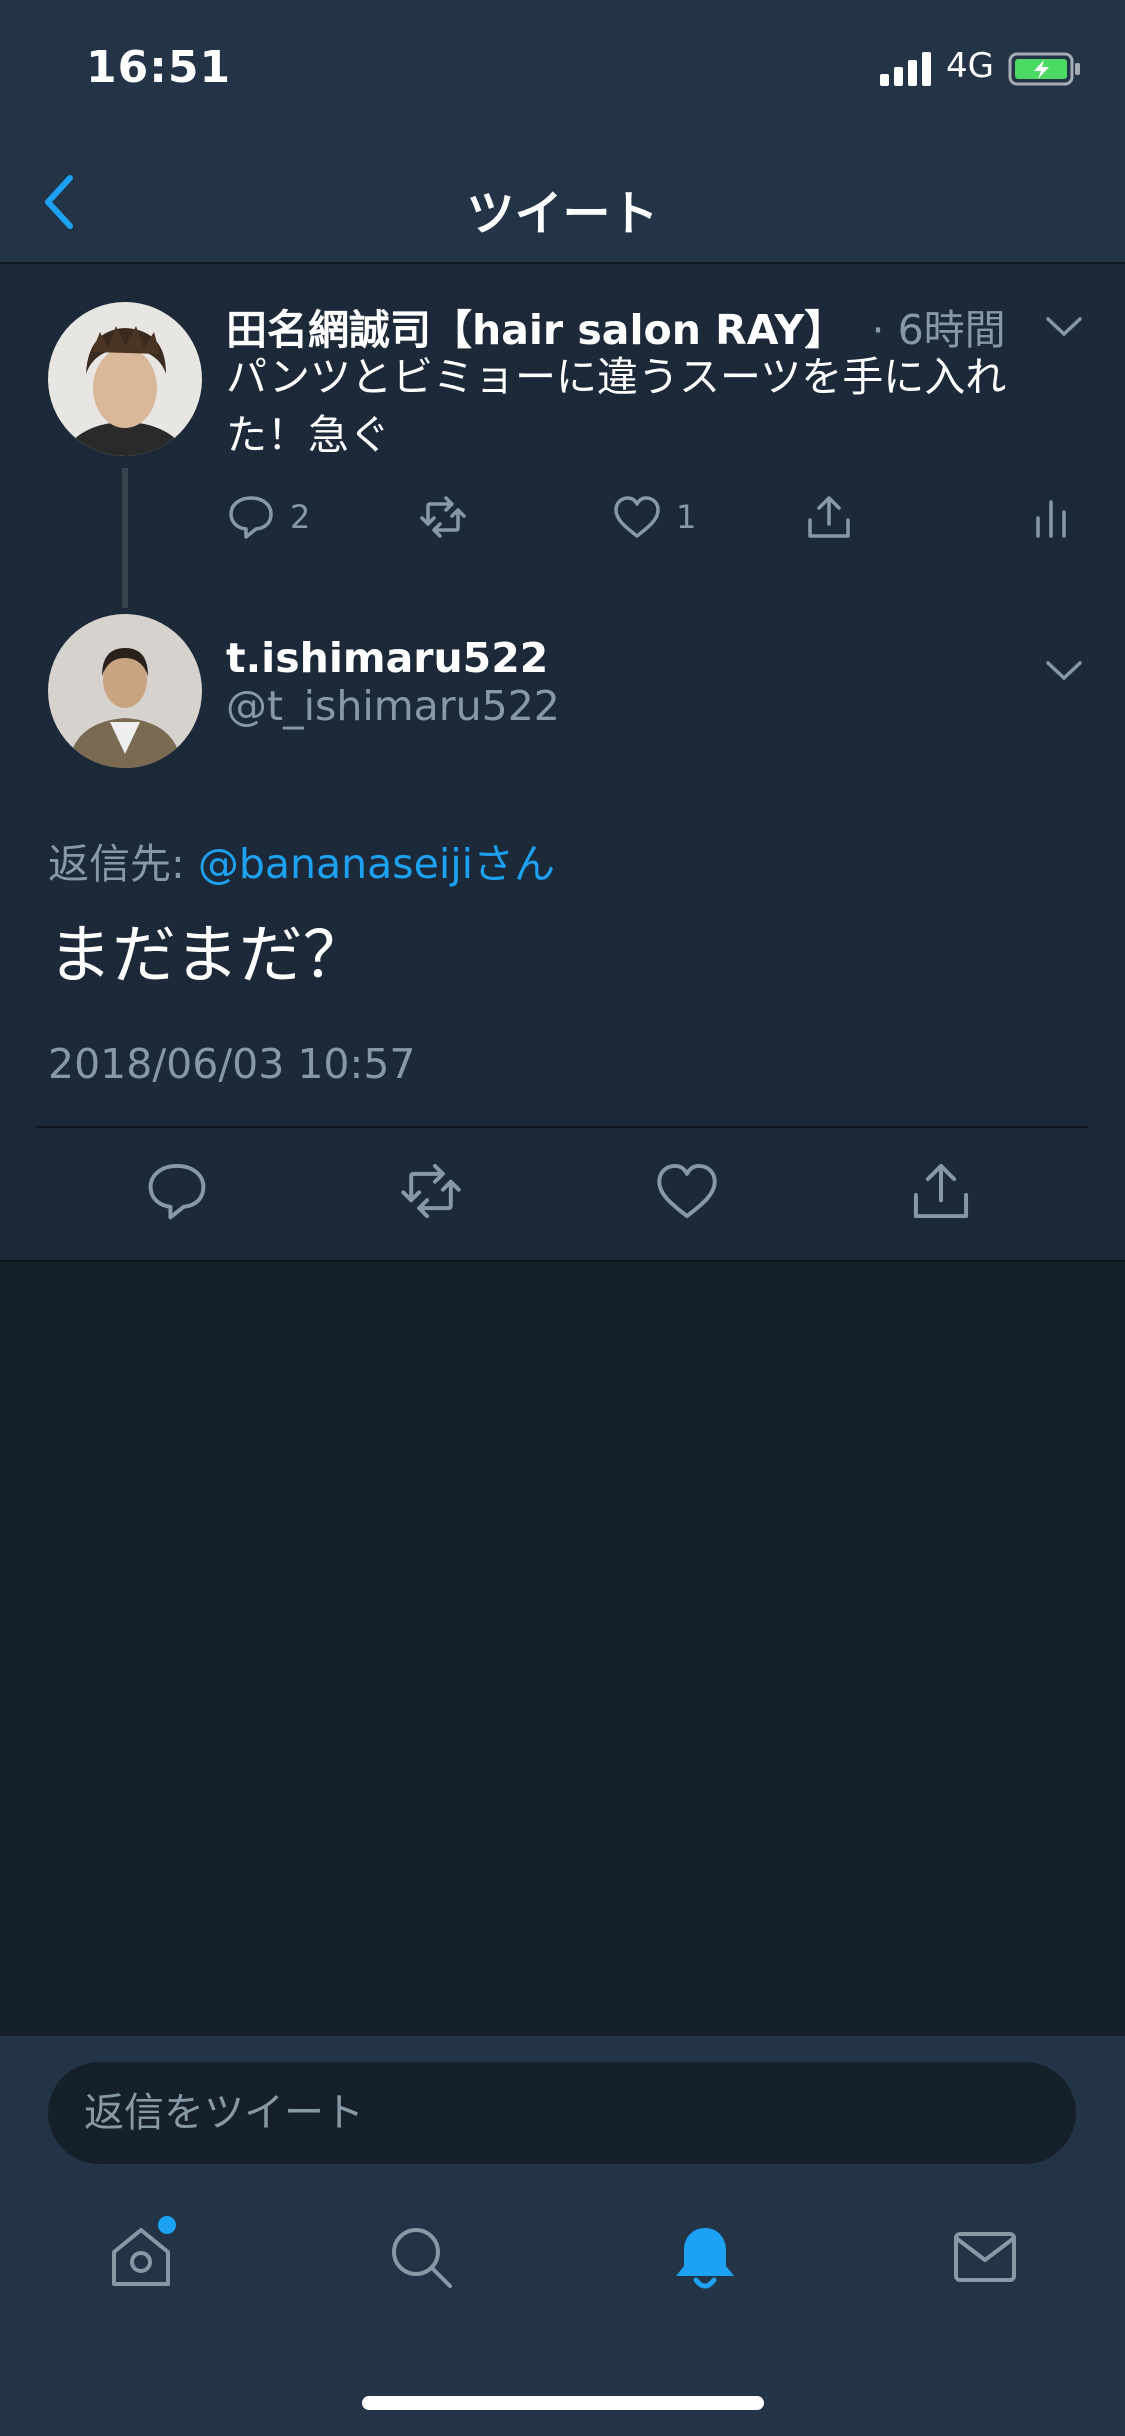 Image resolution: width=1125 pixels, height=2436 pixels. What do you see at coordinates (159, 67) in the screenshot?
I see `status-time: 16:51` at bounding box center [159, 67].